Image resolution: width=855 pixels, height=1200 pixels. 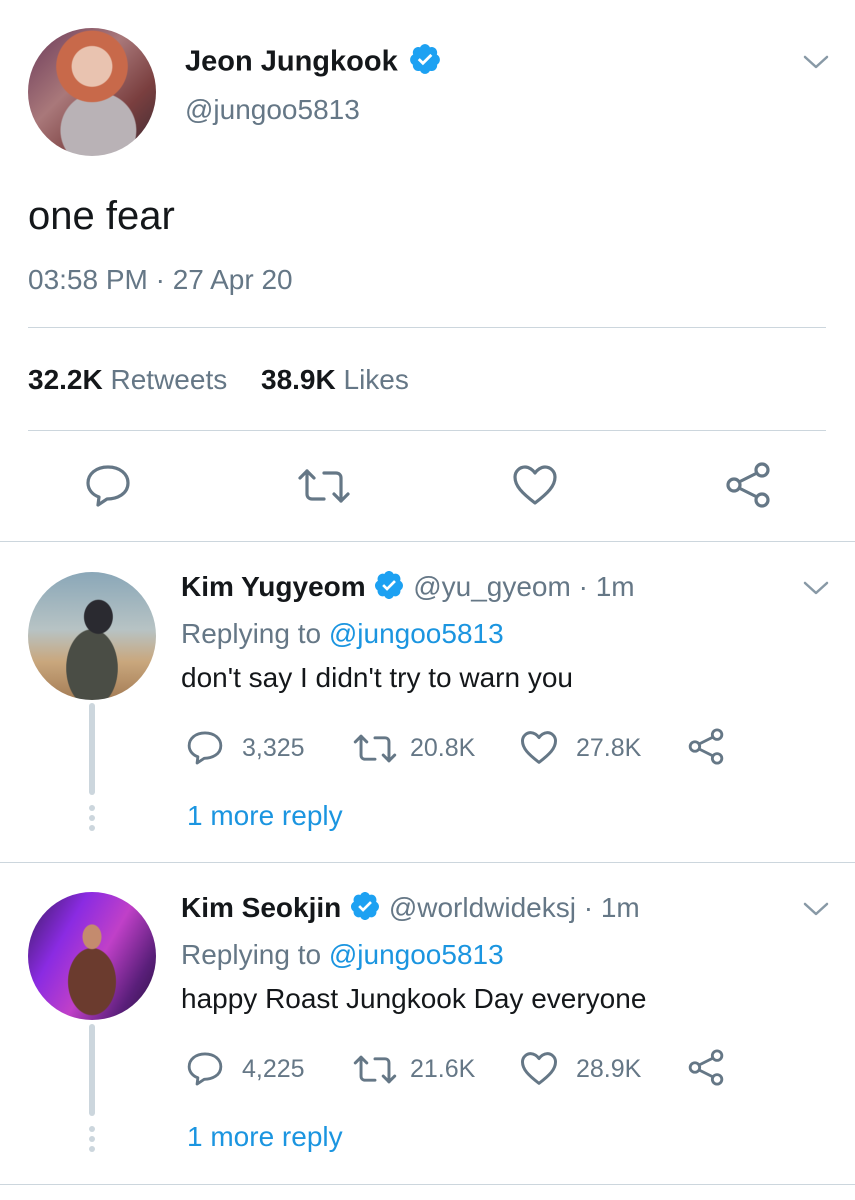 I want to click on likes-count: 38.9K, so click(x=298, y=379).